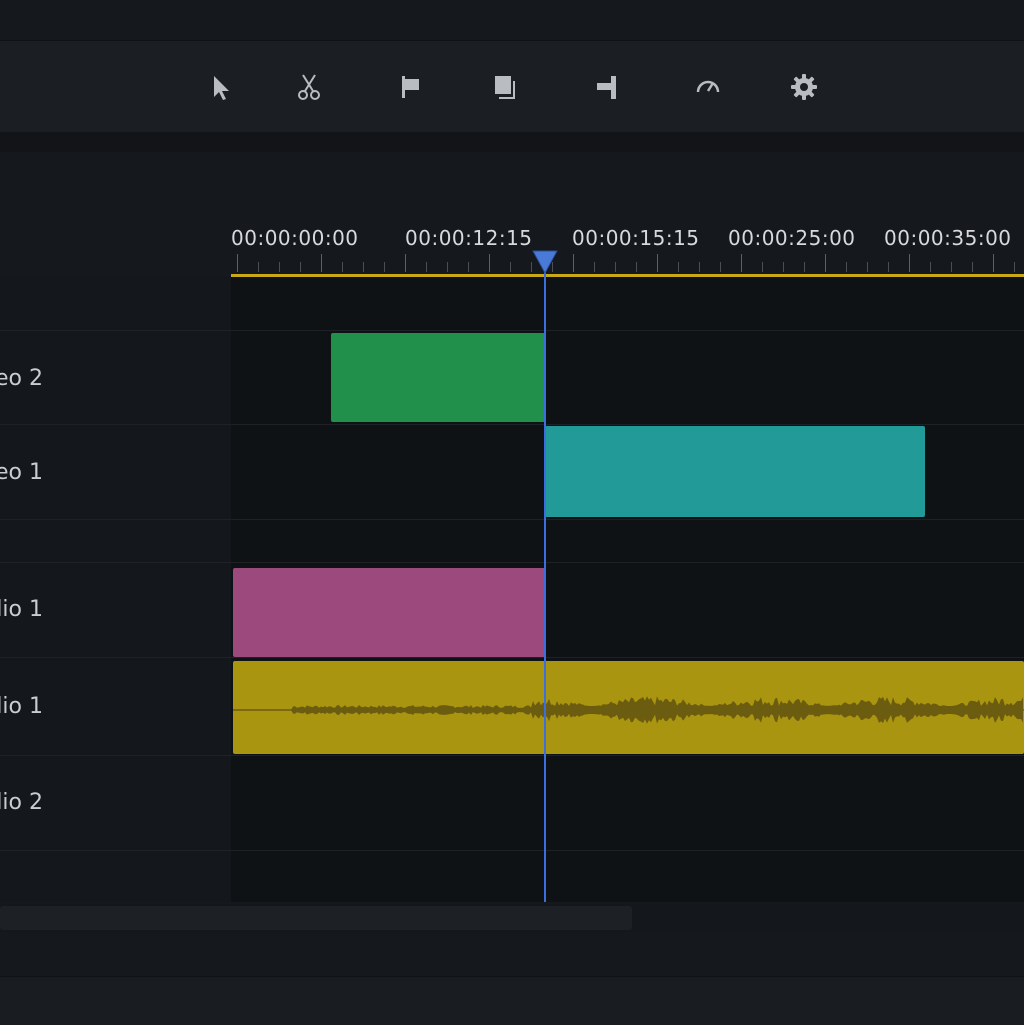 The width and height of the screenshot is (1024, 1025). What do you see at coordinates (512, 1000) in the screenshot?
I see `bottom-panel` at bounding box center [512, 1000].